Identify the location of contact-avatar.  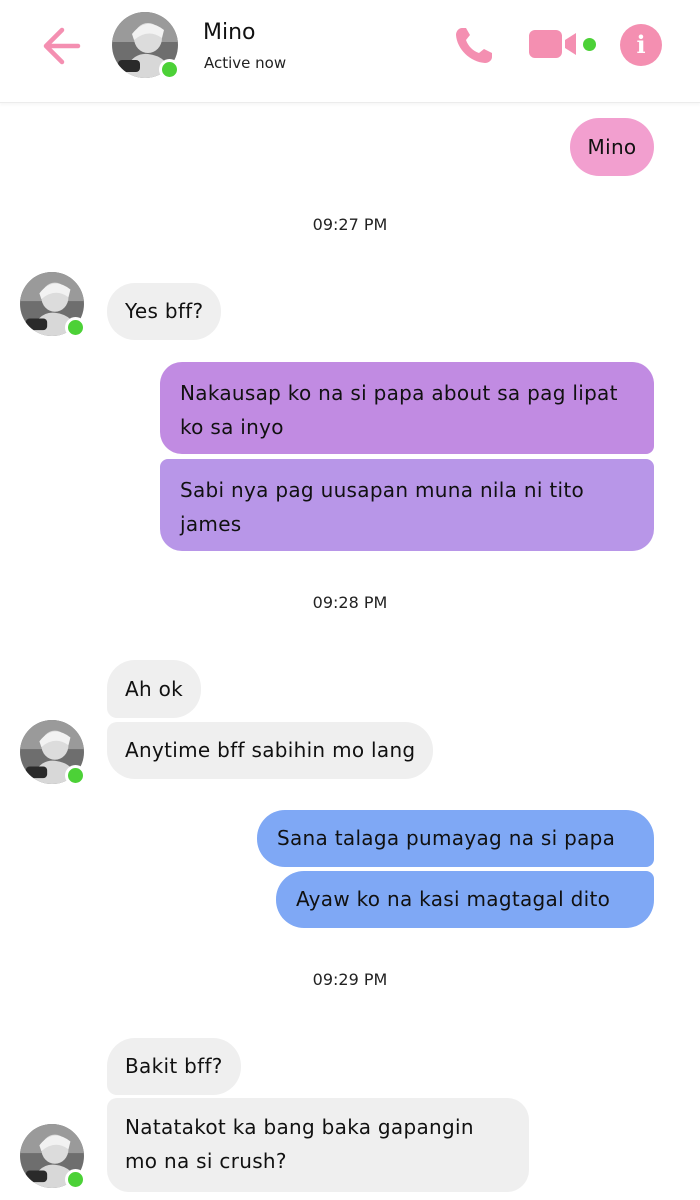
(146, 46).